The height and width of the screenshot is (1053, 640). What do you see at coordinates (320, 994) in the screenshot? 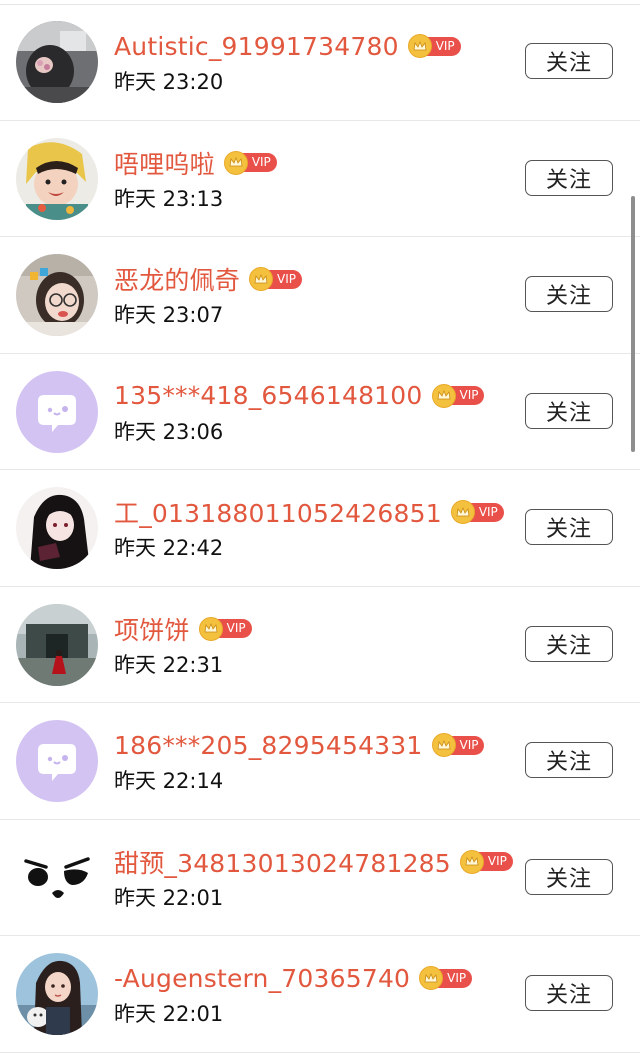
I see `list-item: -Augenstern_70365740 VIP 昨天 22:01 关注` at bounding box center [320, 994].